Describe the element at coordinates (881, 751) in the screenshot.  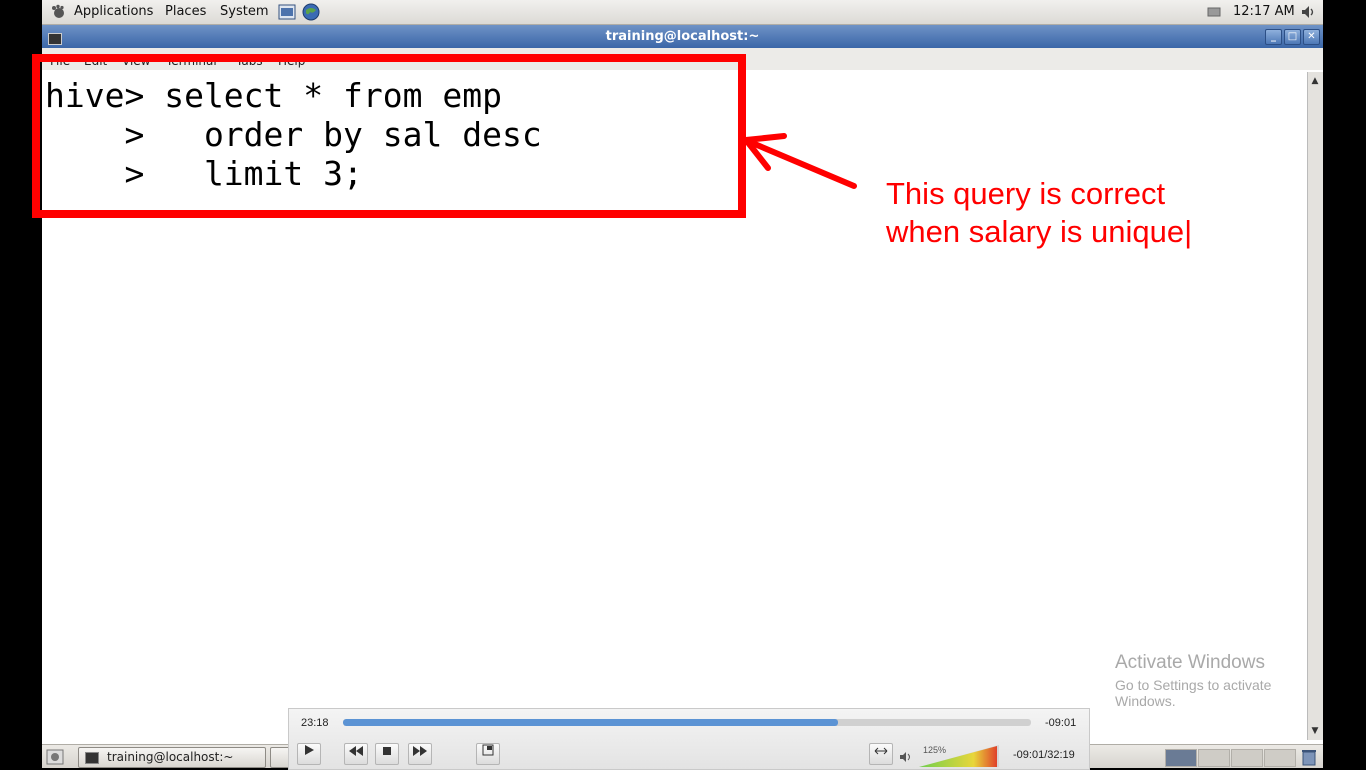
I see `loop-icon` at that location.